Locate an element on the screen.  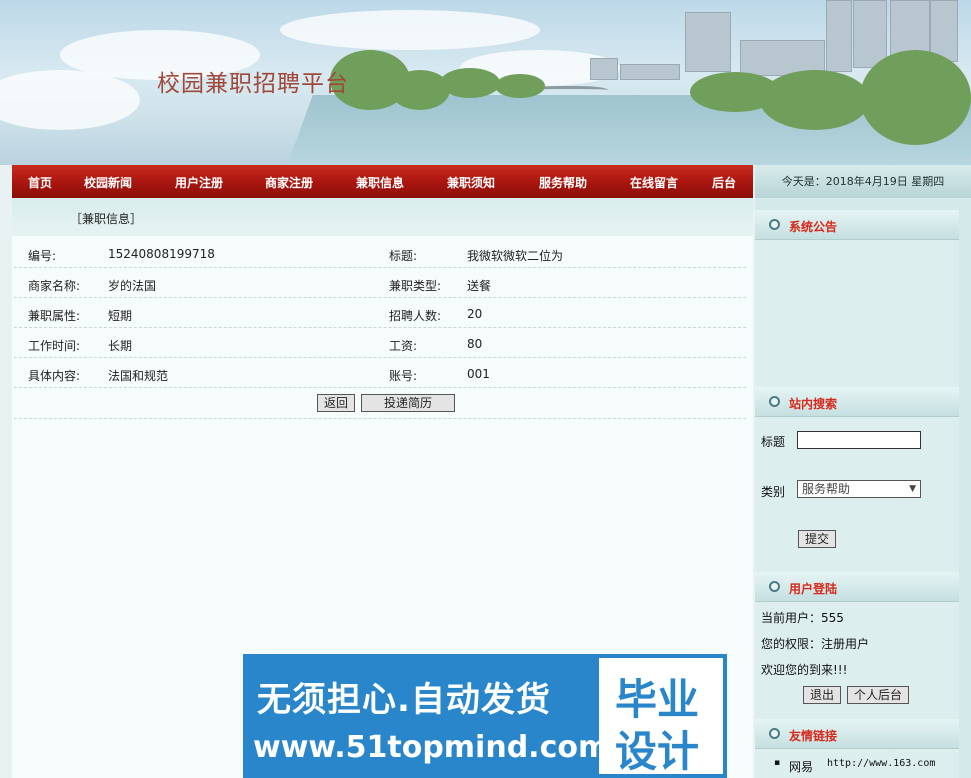
nav-message: 在线留言 is located at coordinates (654, 182).